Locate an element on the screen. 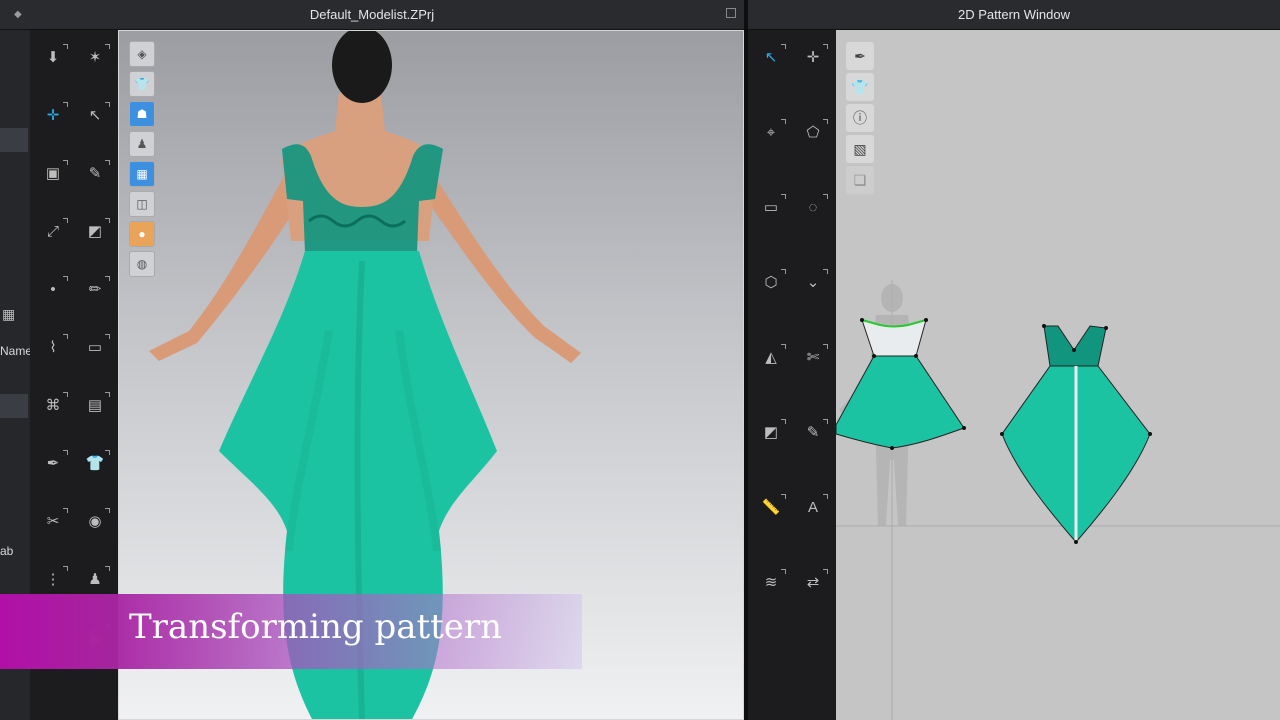 This screenshot has height=720, width=1280. caption-banner: Transforming pattern is located at coordinates (291, 631).